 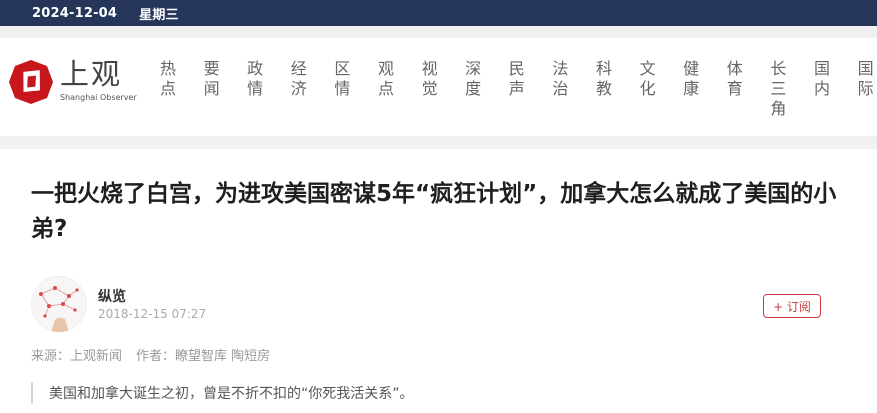 I want to click on article-lead: 美国和加拿大诞生之初，曾是不折不扣的“你死我活关系”。, so click(x=222, y=393).